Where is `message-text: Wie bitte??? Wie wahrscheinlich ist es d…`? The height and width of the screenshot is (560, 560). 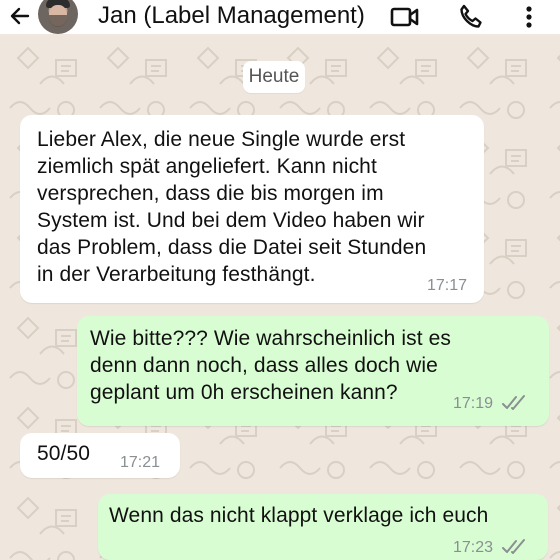
message-text: Wie bitte??? Wie wahrscheinlich ist es d… is located at coordinates (270, 365).